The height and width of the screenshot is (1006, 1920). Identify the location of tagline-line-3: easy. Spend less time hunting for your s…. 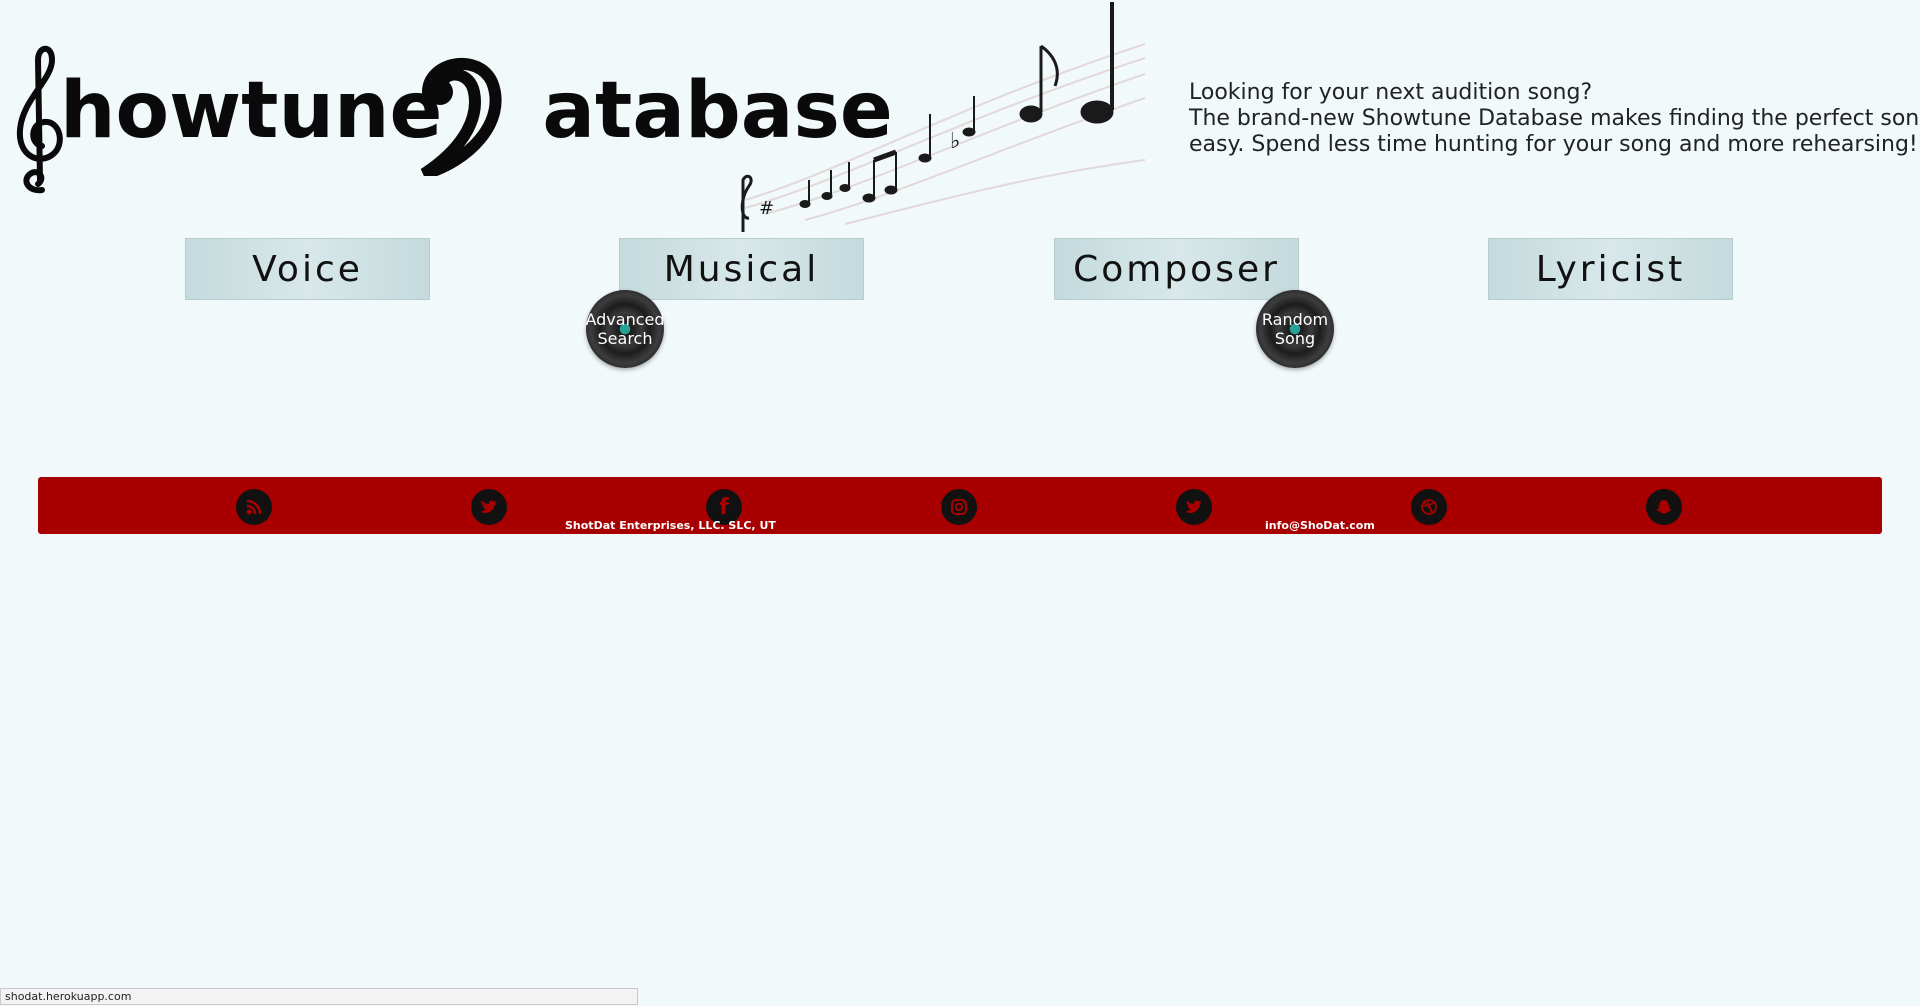
(1553, 144).